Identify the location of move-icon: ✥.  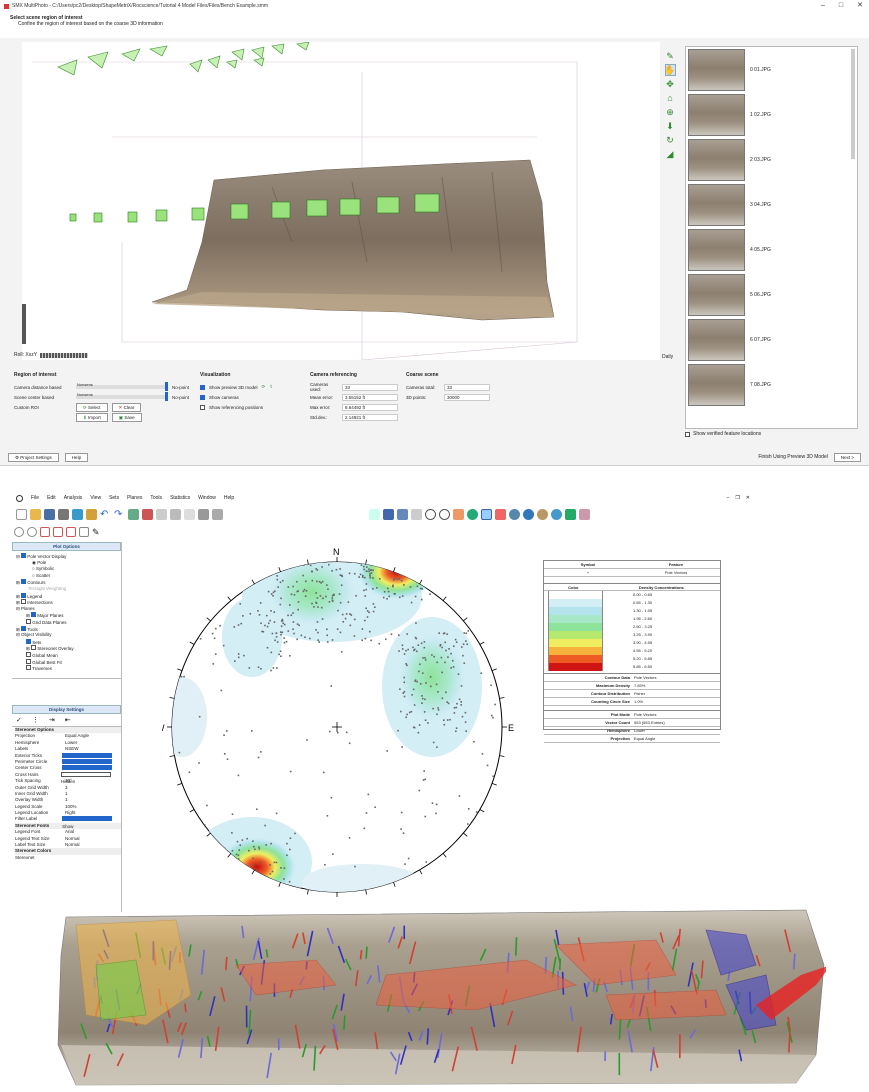
(670, 84).